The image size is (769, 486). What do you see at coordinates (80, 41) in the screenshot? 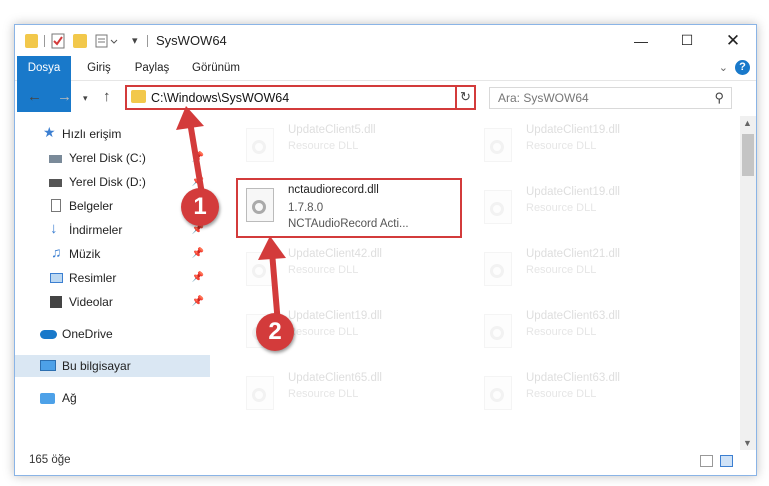
I see `new-folder-icon` at bounding box center [80, 41].